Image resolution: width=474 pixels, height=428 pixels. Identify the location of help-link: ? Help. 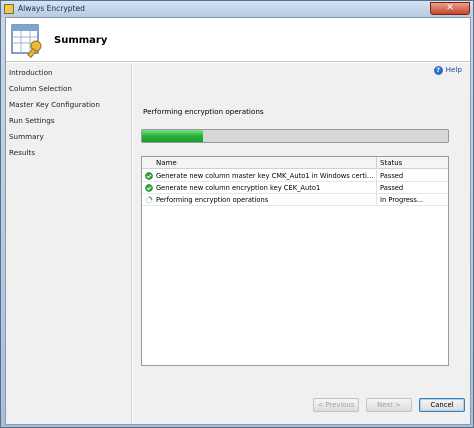
(447, 70).